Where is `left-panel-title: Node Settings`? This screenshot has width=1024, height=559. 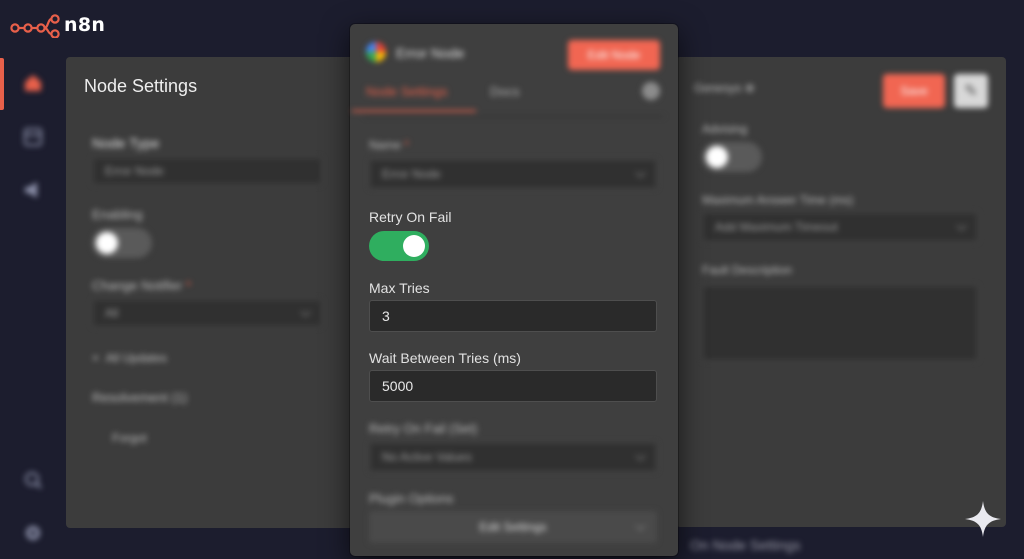 left-panel-title: Node Settings is located at coordinates (141, 86).